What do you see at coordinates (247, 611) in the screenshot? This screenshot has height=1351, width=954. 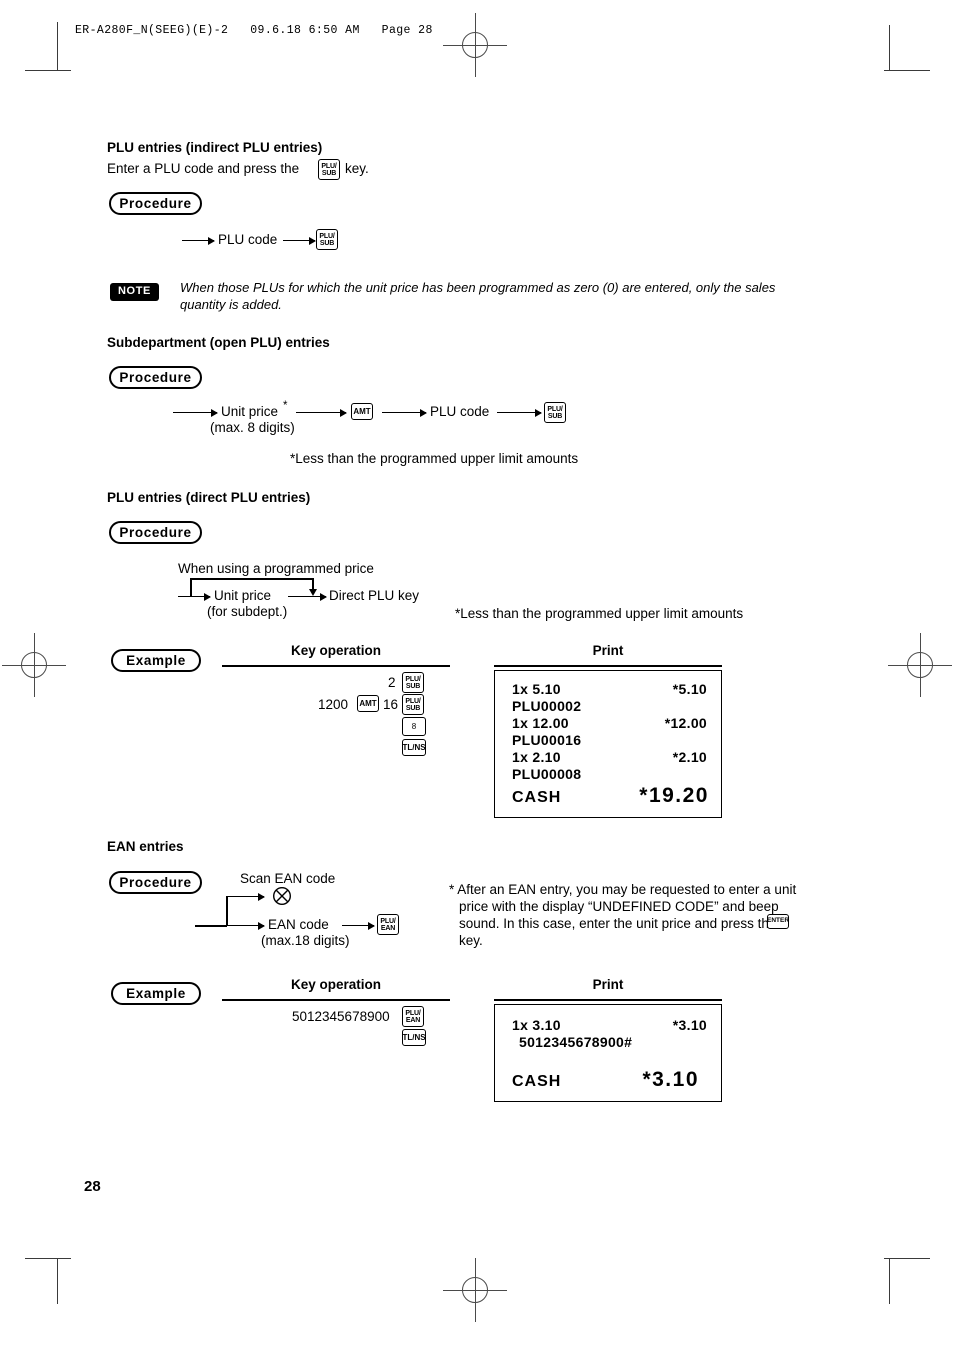 I see `flow3-unit-price-sub: (for subdept.)` at bounding box center [247, 611].